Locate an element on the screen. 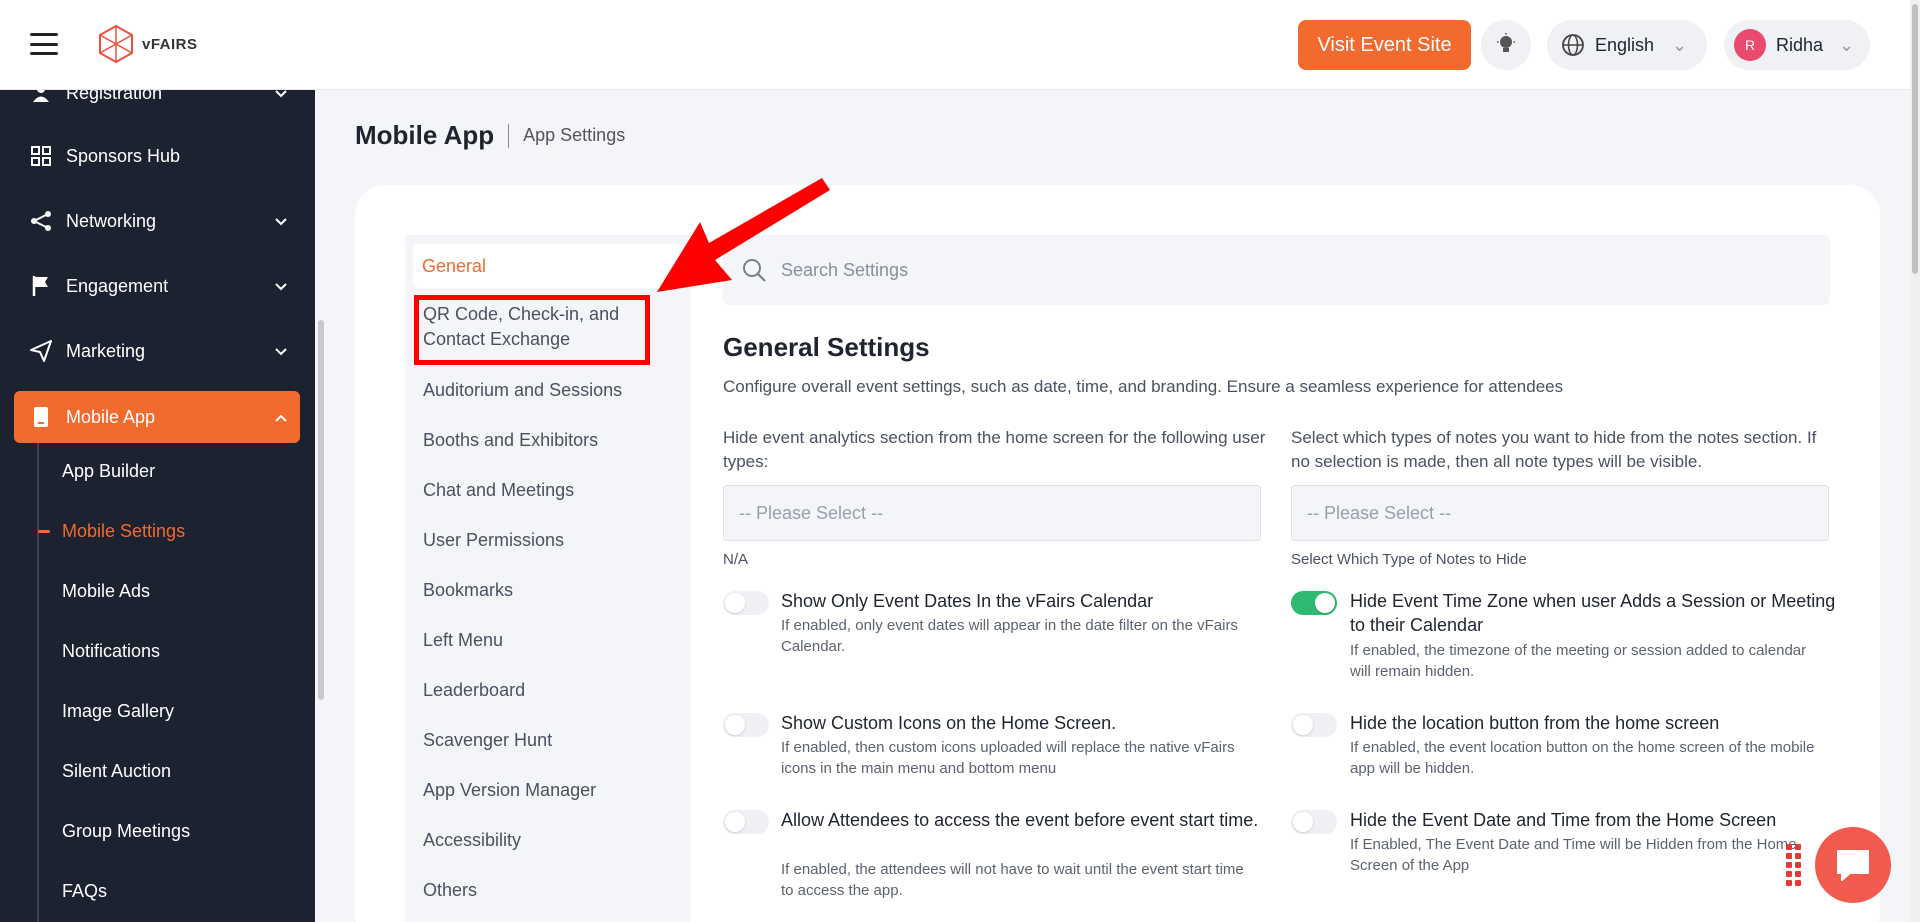  vfairs-logo-icon is located at coordinates (116, 44).